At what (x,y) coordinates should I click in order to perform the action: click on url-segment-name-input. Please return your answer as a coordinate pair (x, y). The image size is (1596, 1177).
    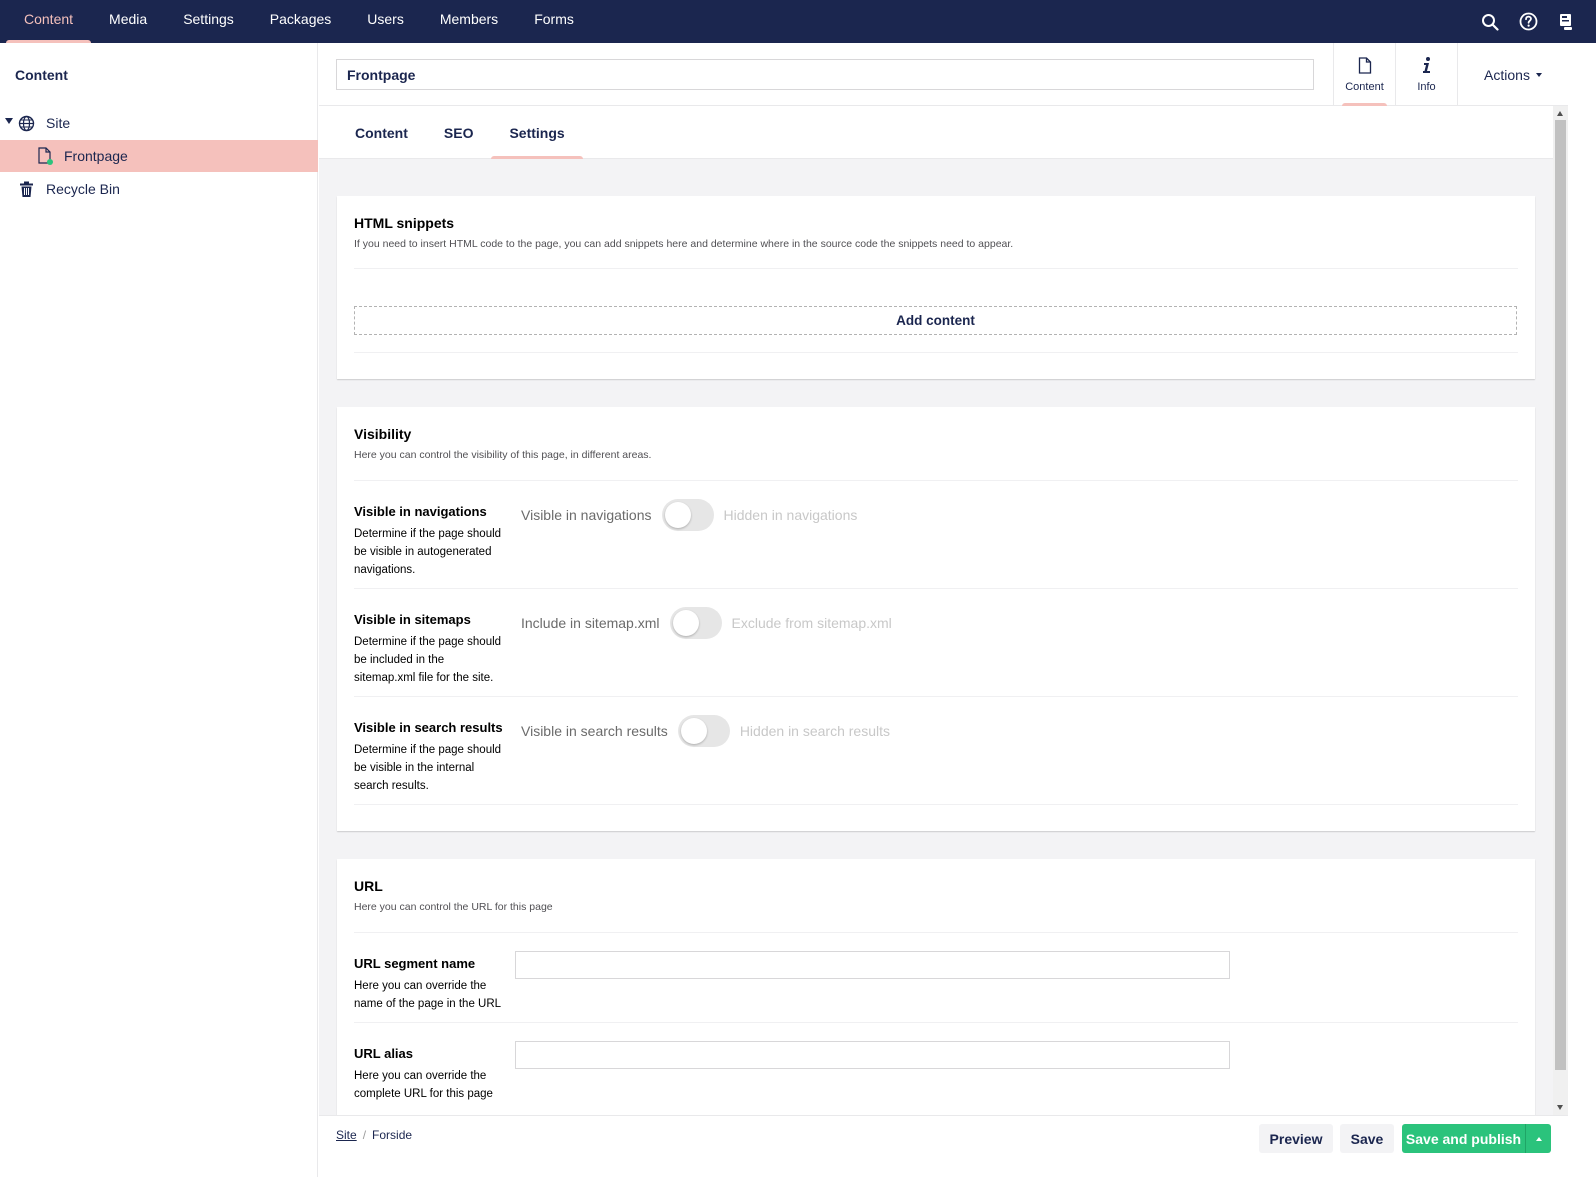
    Looking at the image, I should click on (872, 965).